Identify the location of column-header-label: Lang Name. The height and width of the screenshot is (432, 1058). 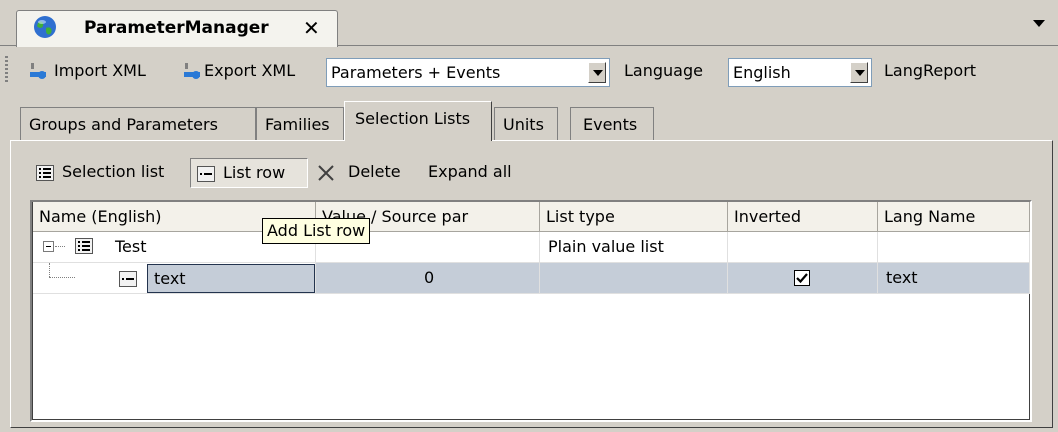
(930, 216).